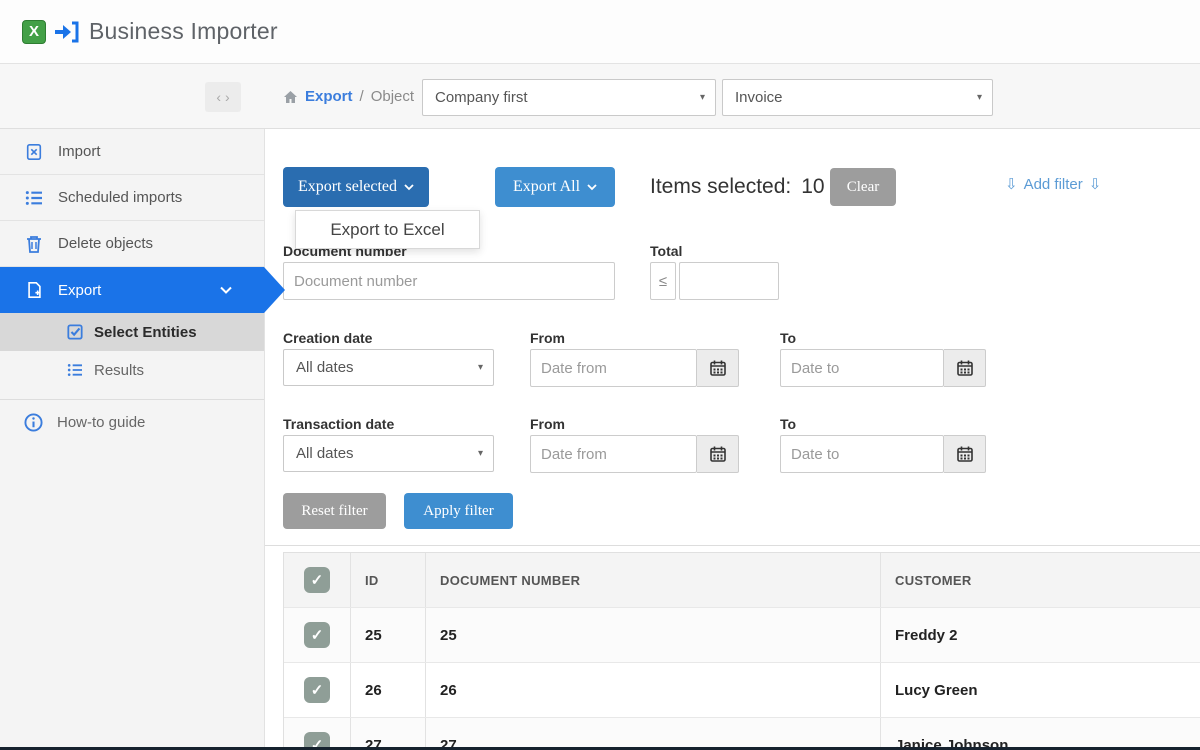 The height and width of the screenshot is (750, 1200). Describe the element at coordinates (50, 31) in the screenshot. I see `app-logo: X` at that location.